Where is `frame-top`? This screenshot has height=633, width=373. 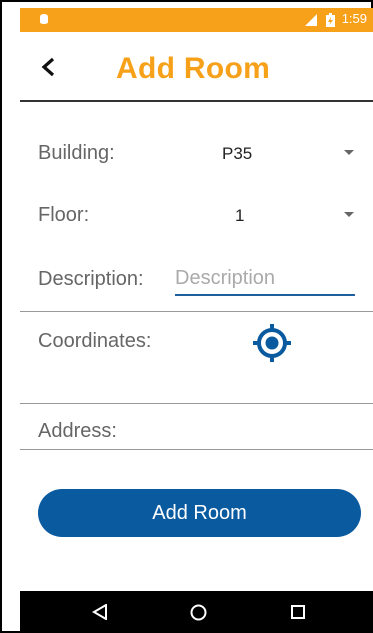 frame-top is located at coordinates (186, 1).